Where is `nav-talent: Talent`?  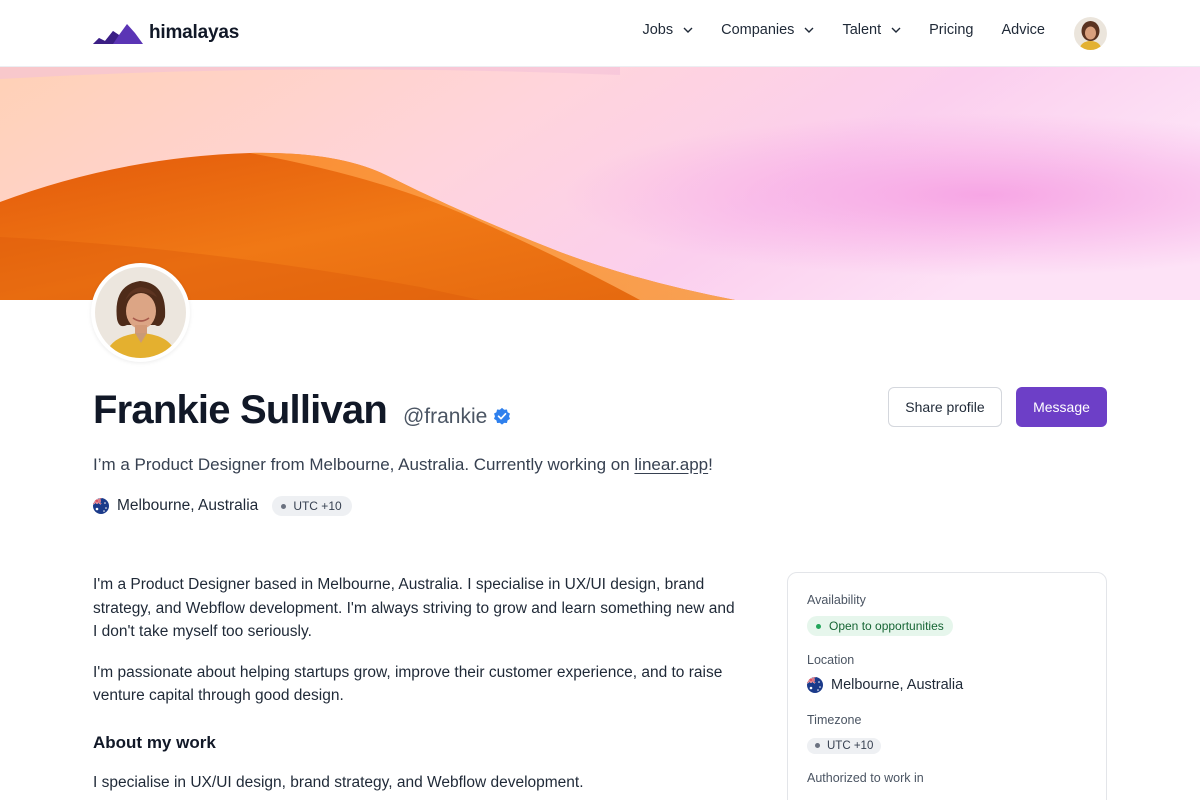 nav-talent: Talent is located at coordinates (871, 30).